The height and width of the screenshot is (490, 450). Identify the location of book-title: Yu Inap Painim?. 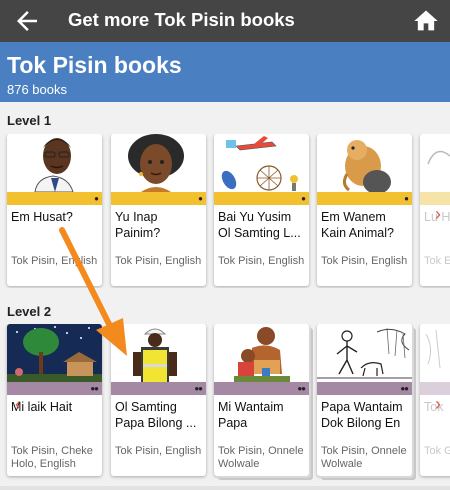
(138, 225).